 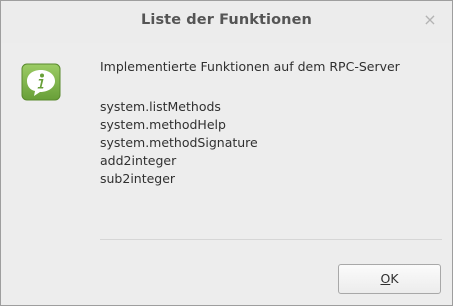 What do you see at coordinates (138, 178) in the screenshot?
I see `method-list-item: sub2integer` at bounding box center [138, 178].